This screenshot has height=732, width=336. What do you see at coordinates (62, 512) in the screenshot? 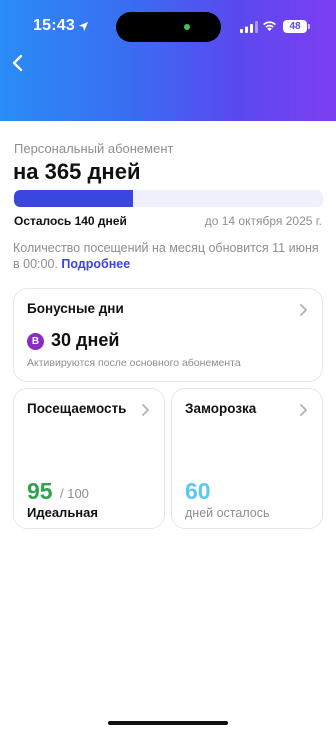
I see `attendance-label: Идеальная` at bounding box center [62, 512].